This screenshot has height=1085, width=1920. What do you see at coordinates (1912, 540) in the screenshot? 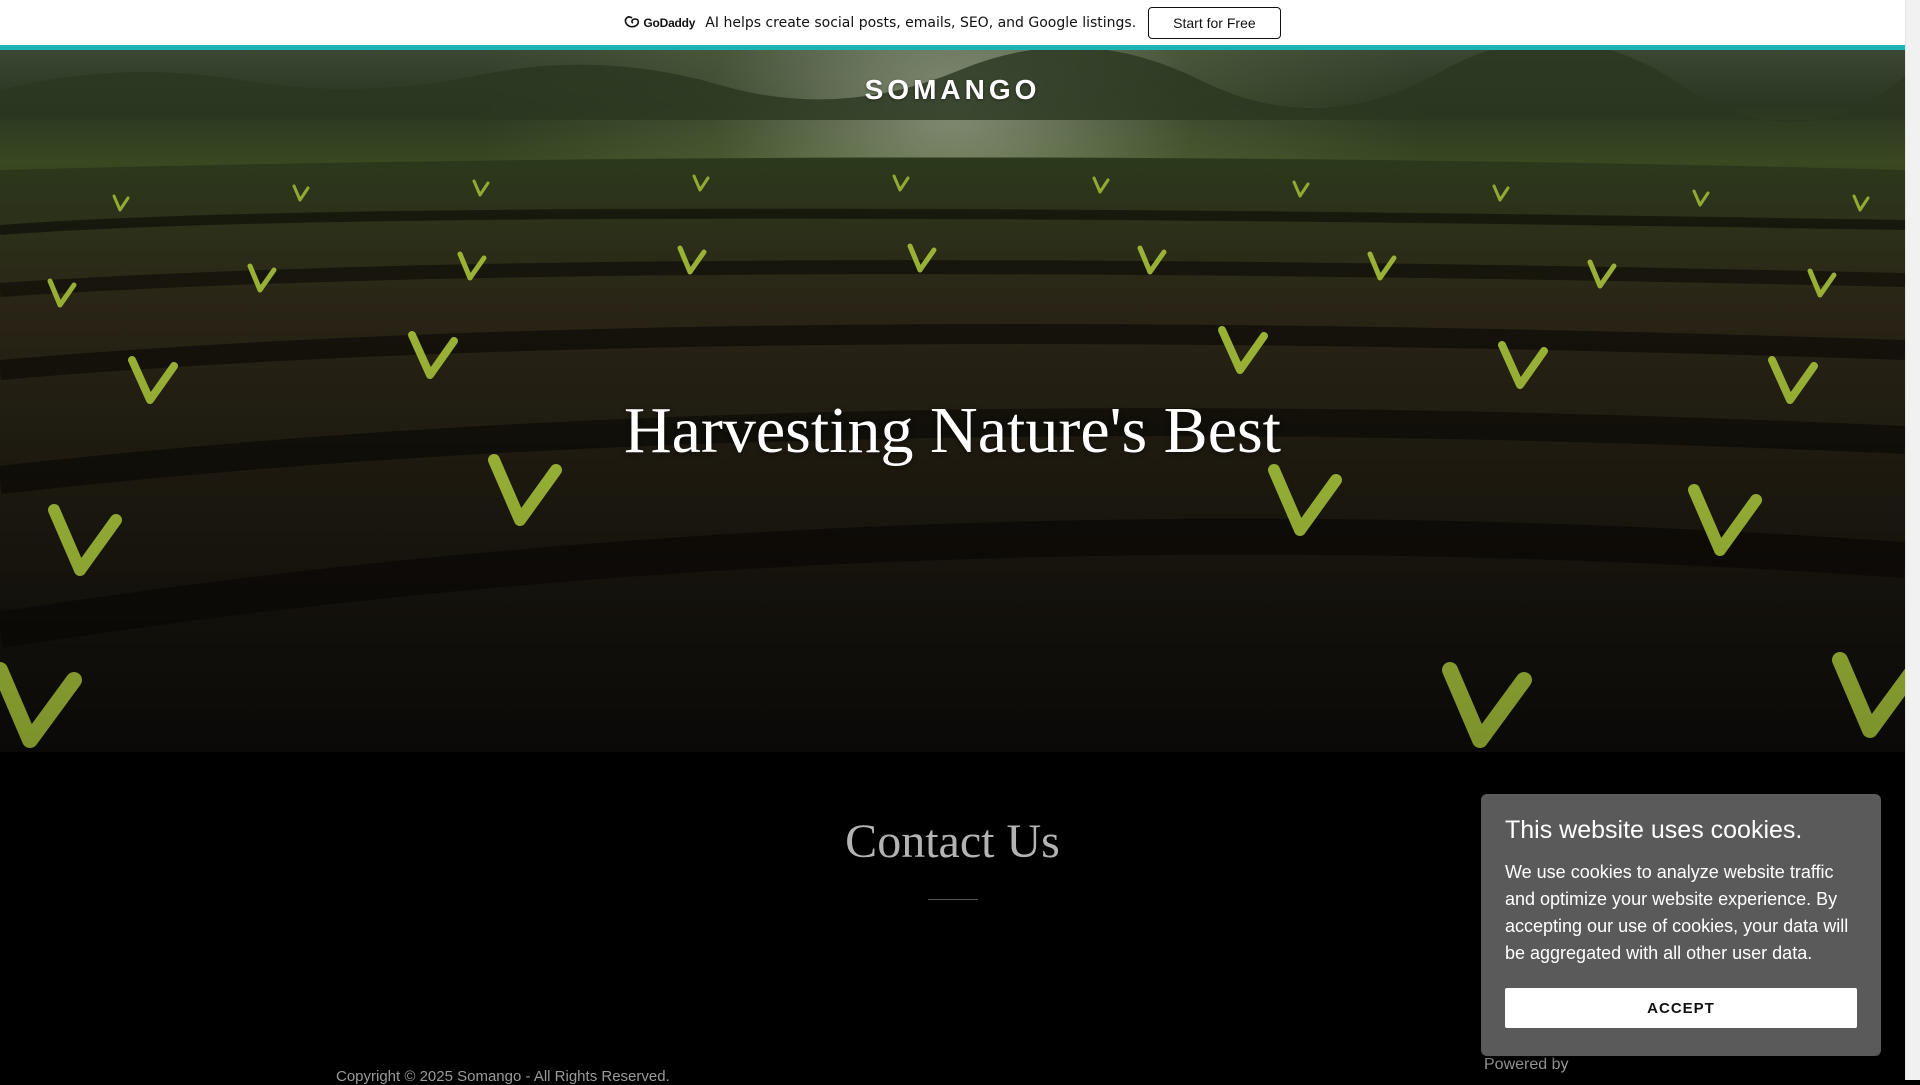
I see `page-scrollbar` at bounding box center [1912, 540].